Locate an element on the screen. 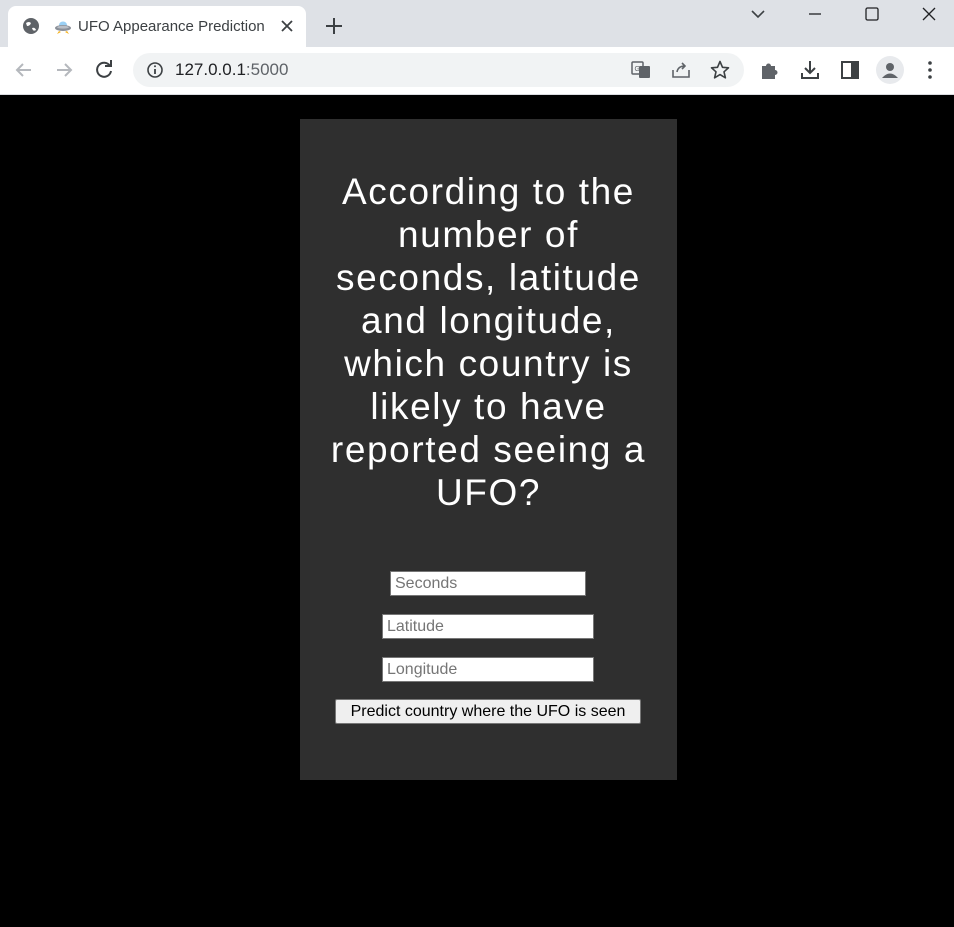  address-bar: 127.0.0.1:5000 G is located at coordinates (438, 70).